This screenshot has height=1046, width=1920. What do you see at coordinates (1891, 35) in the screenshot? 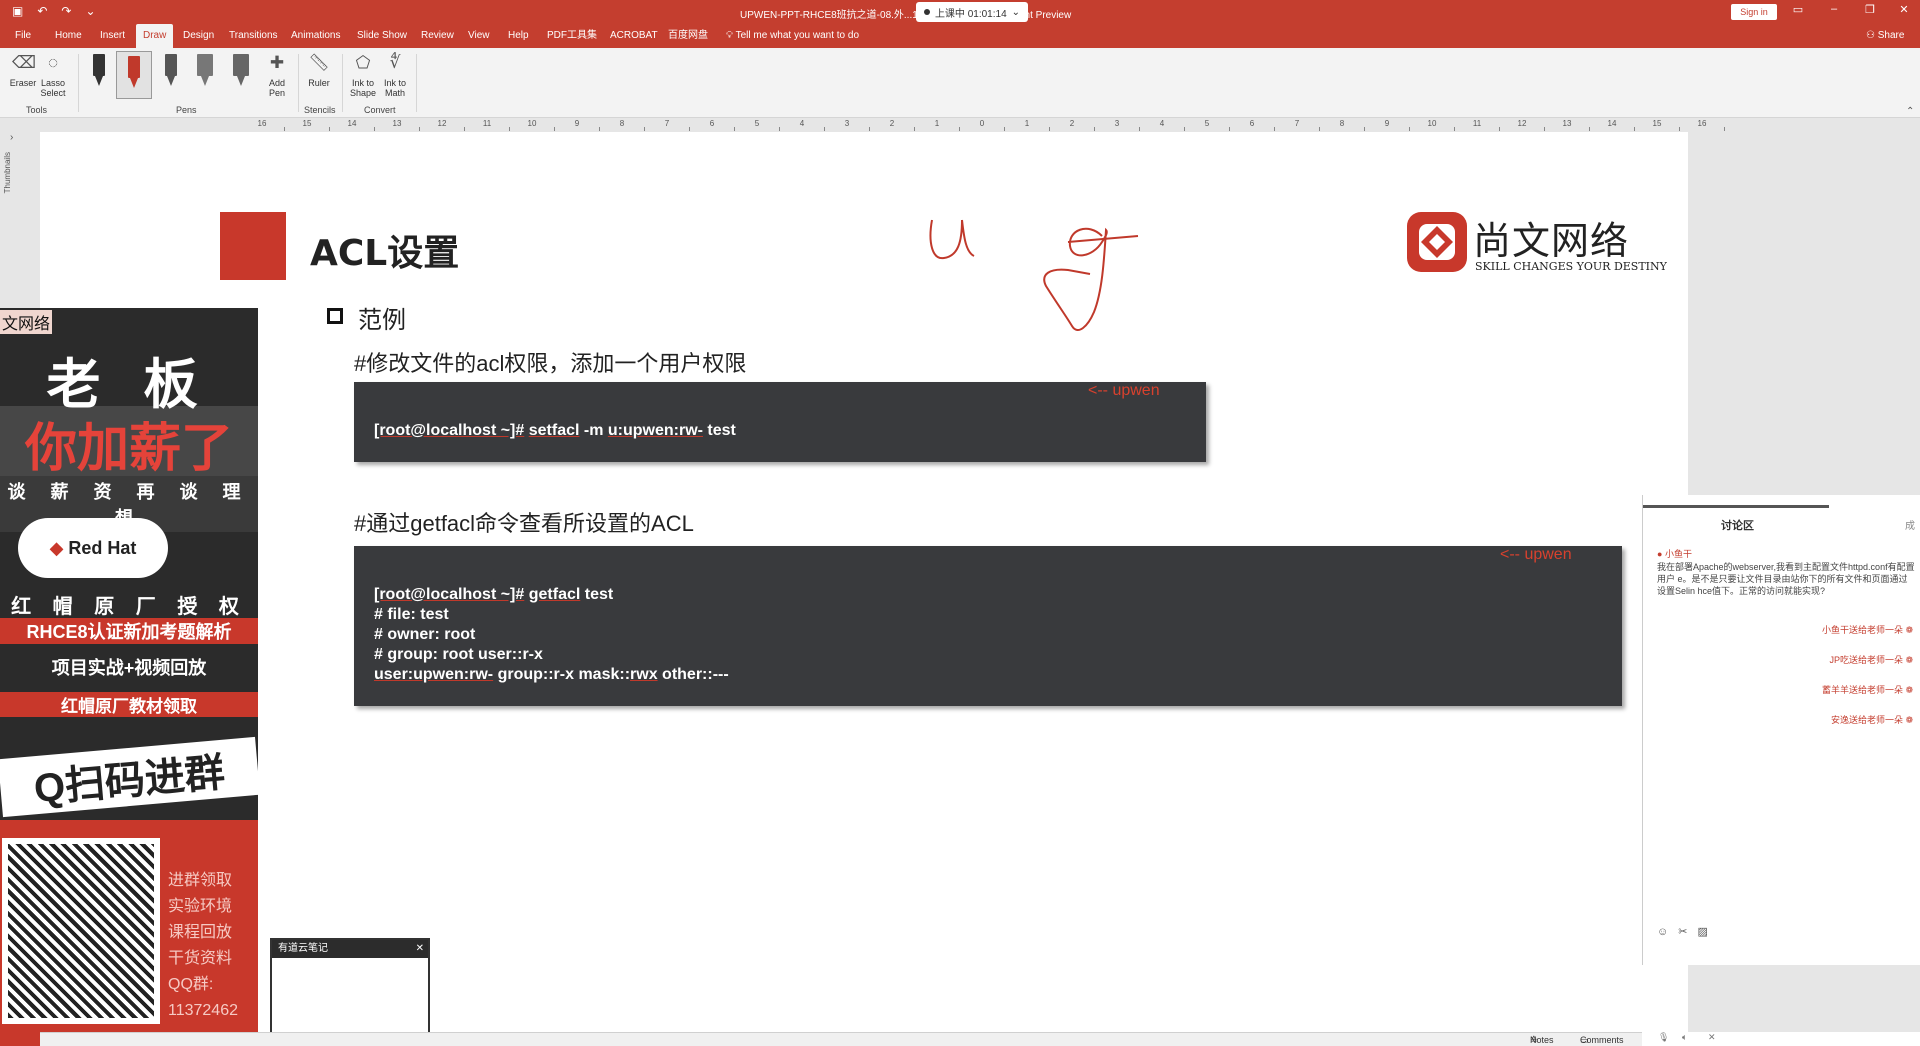
I see `share-label: Share` at bounding box center [1891, 35].